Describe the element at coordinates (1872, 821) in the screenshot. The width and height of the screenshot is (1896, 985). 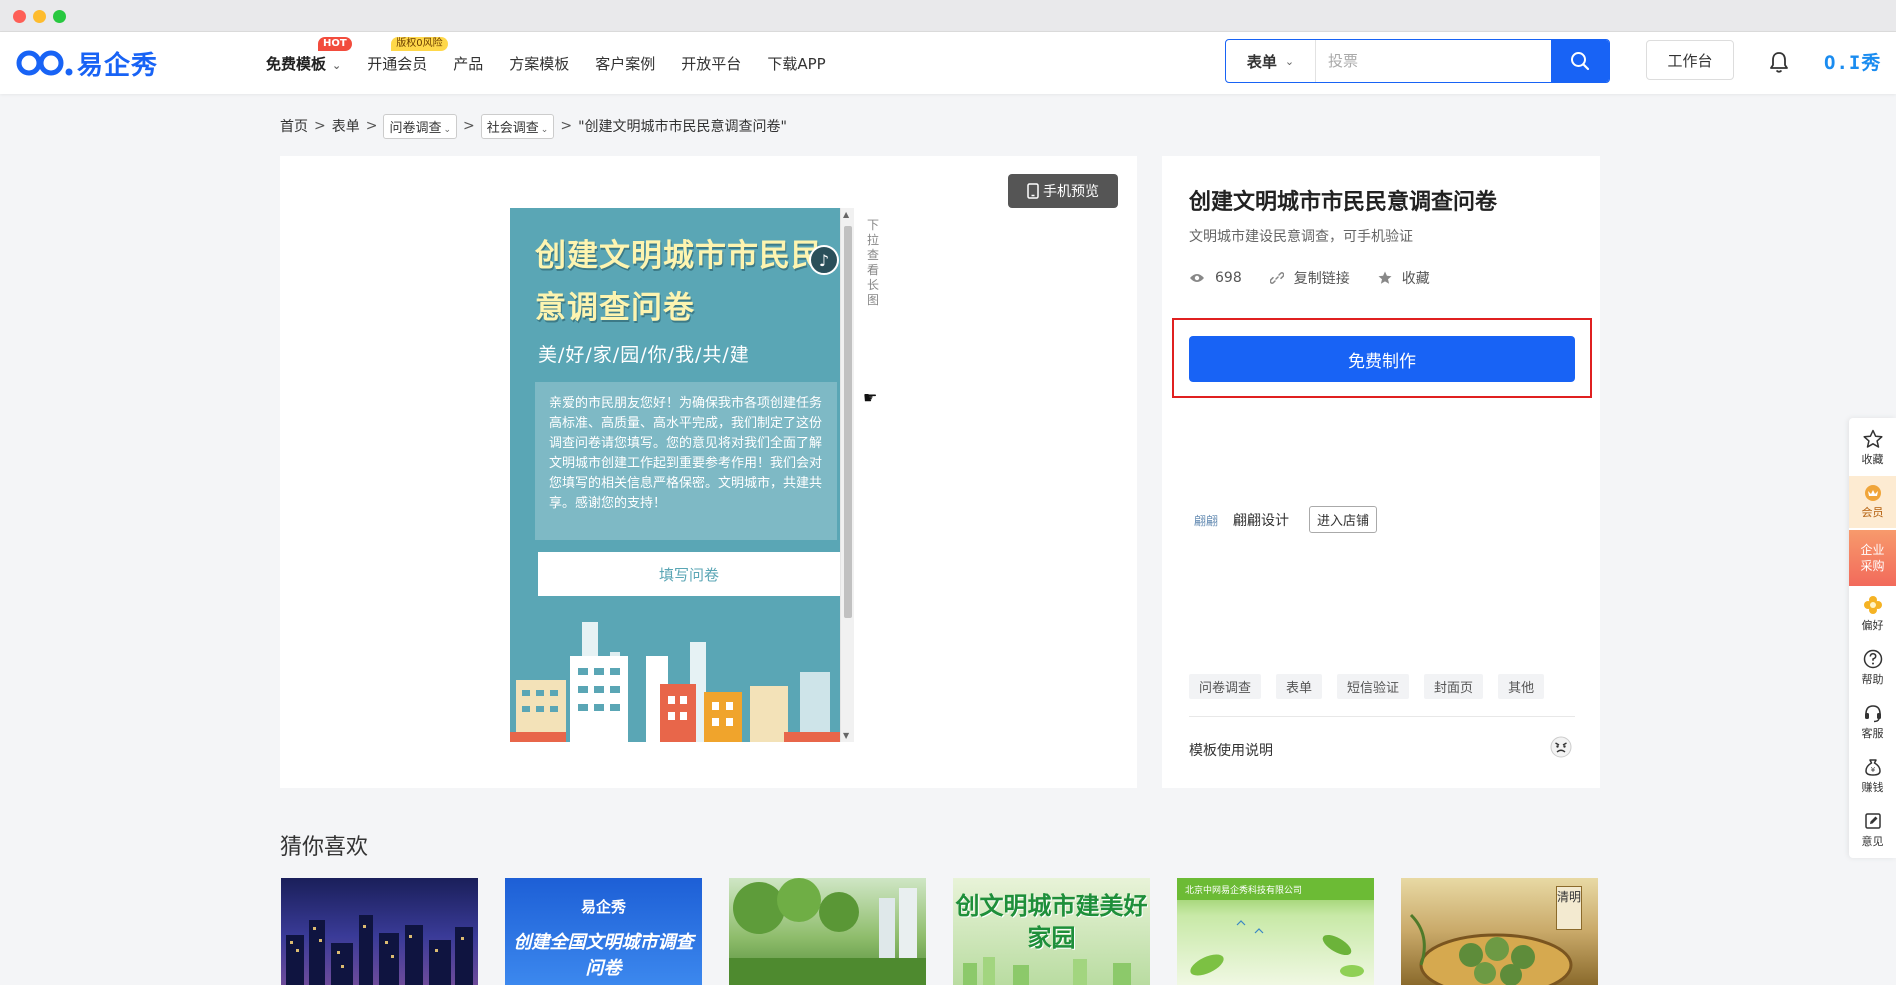
I see `edit-icon` at that location.